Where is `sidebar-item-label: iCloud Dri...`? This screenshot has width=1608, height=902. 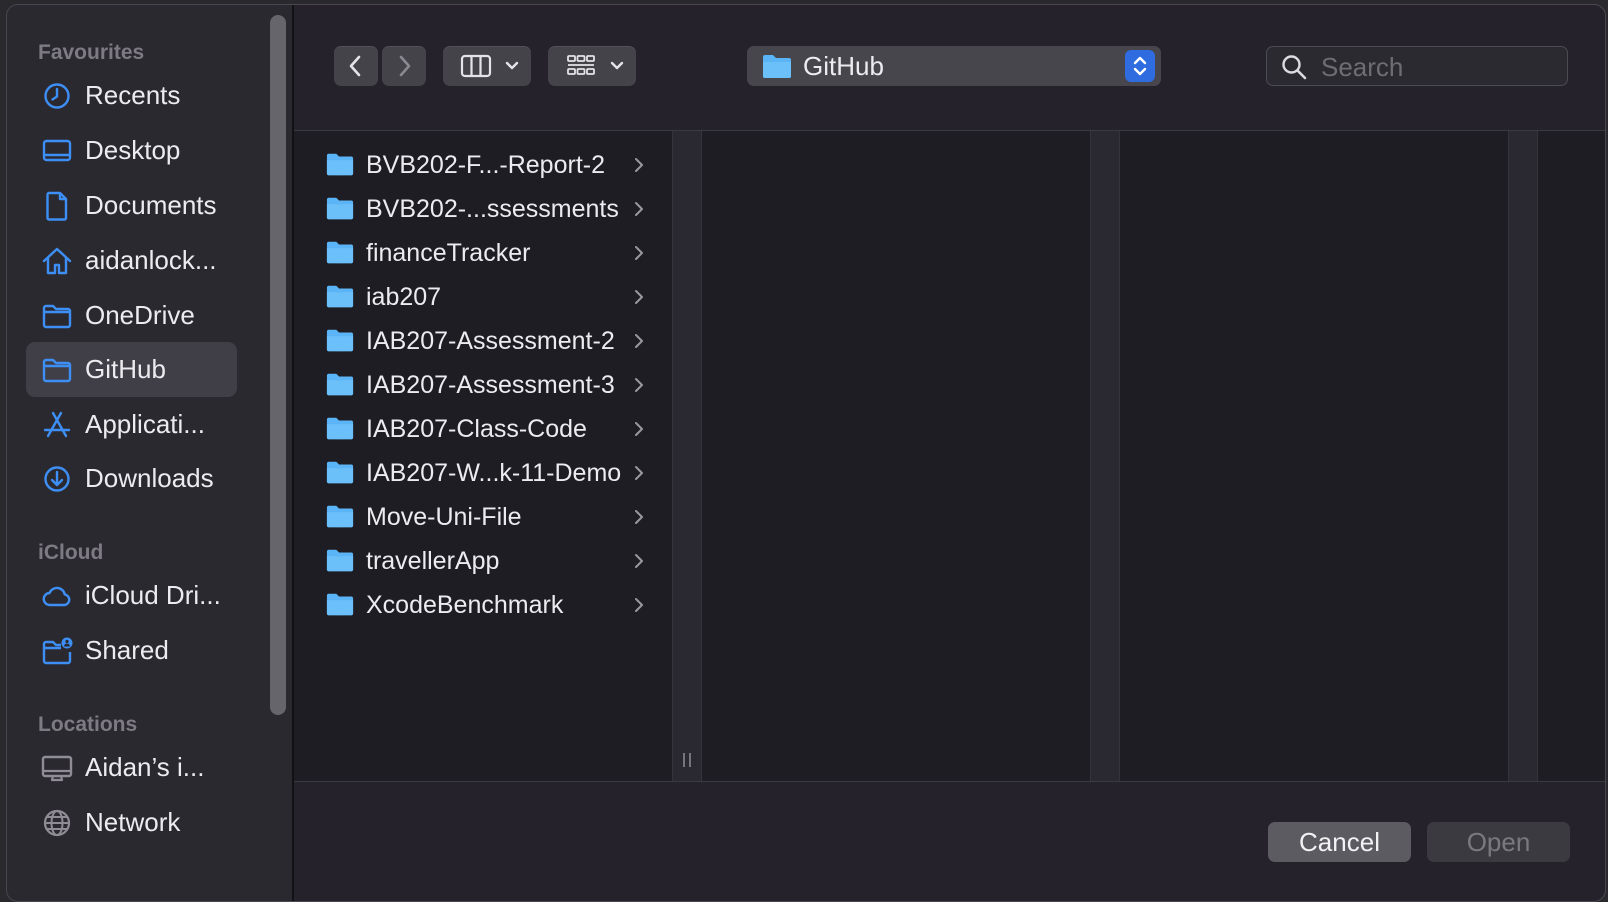 sidebar-item-label: iCloud Dri... is located at coordinates (153, 595).